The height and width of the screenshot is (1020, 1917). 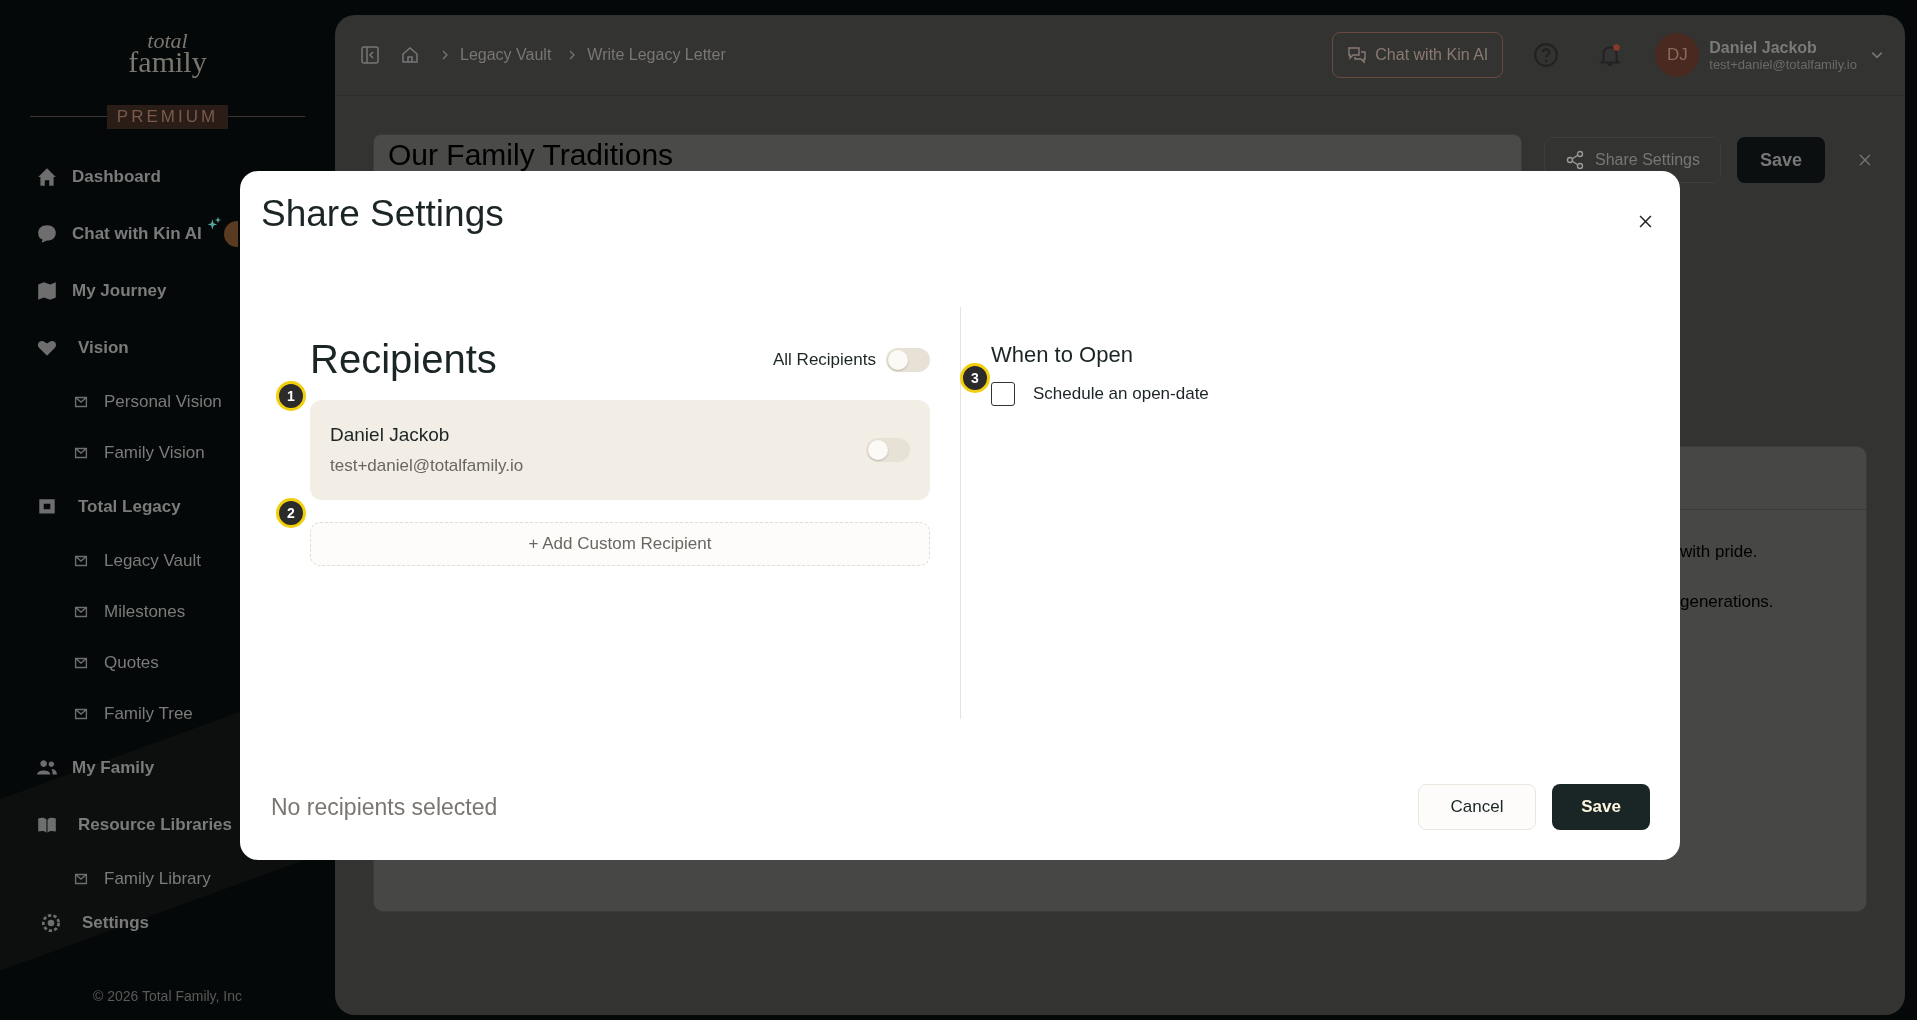 I want to click on user-email: test+daniel@totalfamily.io, so click(x=1783, y=64).